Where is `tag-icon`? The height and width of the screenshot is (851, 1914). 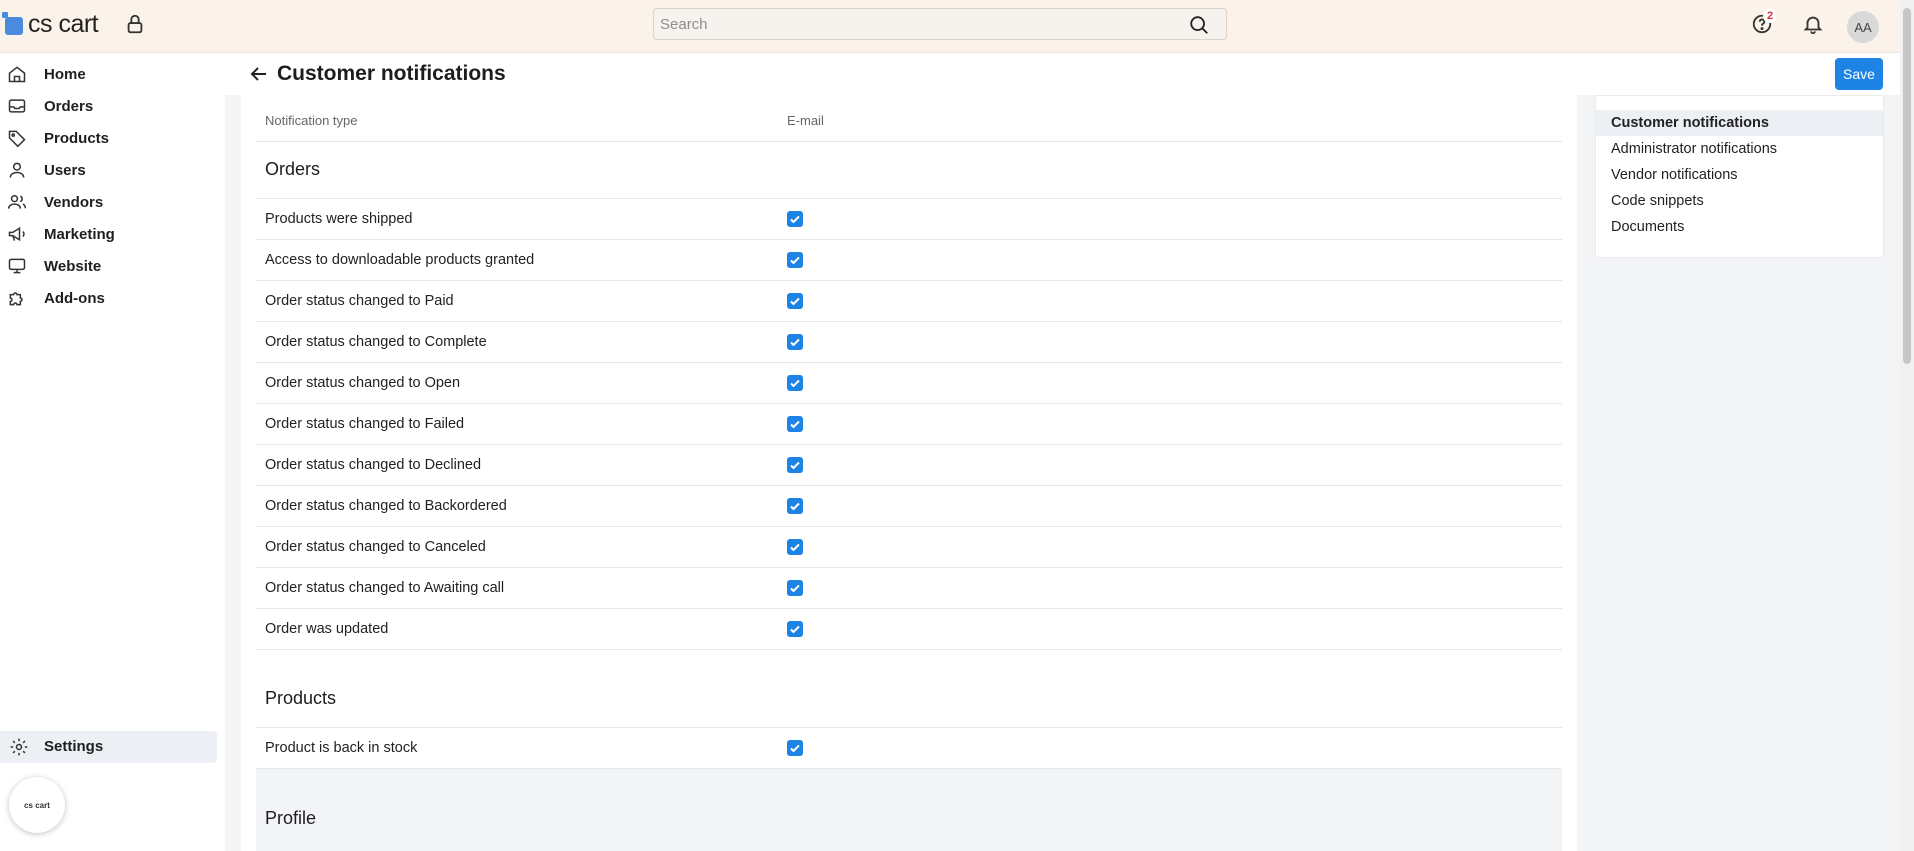
tag-icon is located at coordinates (17, 139).